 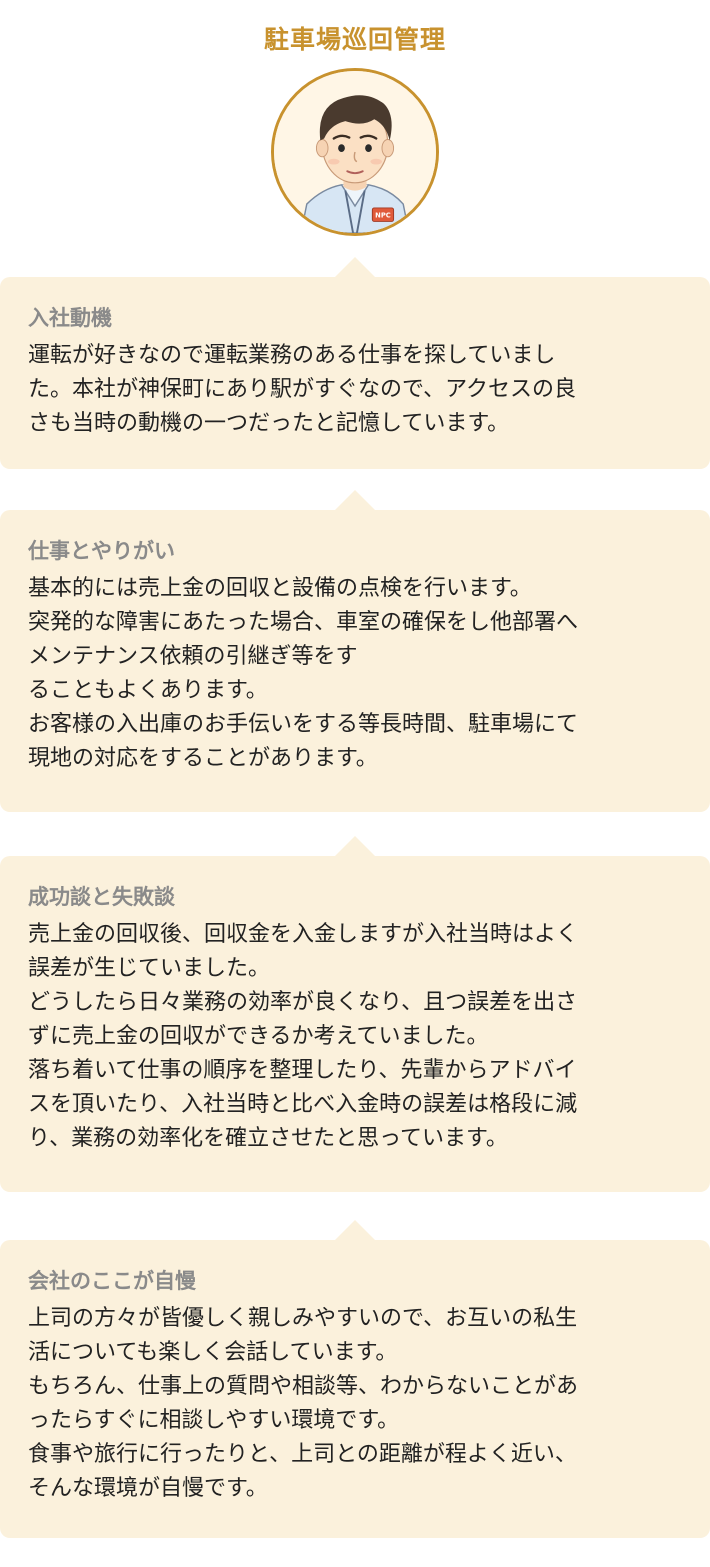 What do you see at coordinates (70, 318) in the screenshot?
I see `section-heading: 入社動機` at bounding box center [70, 318].